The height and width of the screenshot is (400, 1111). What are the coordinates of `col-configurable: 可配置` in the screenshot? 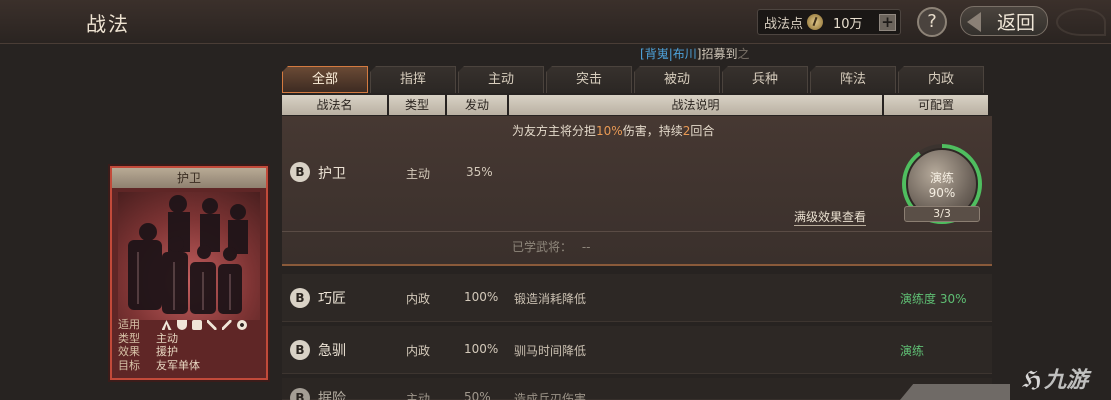 It's located at (936, 105).